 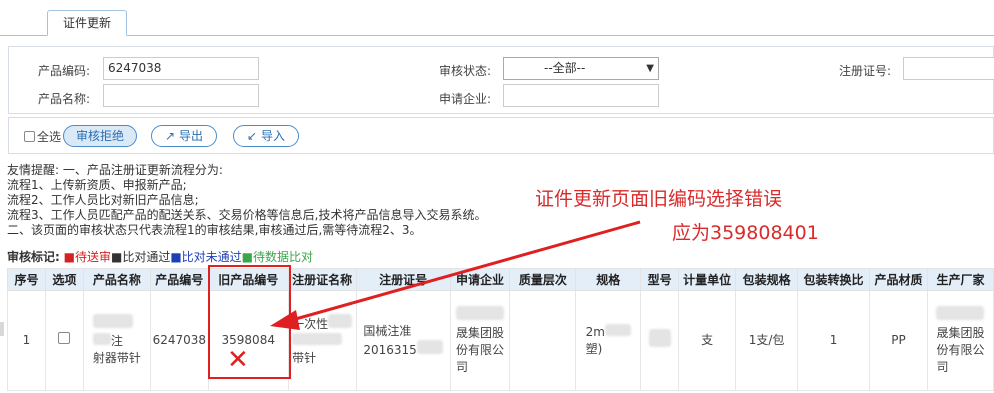 What do you see at coordinates (455, 275) in the screenshot?
I see `annotation-arrow-icon` at bounding box center [455, 275].